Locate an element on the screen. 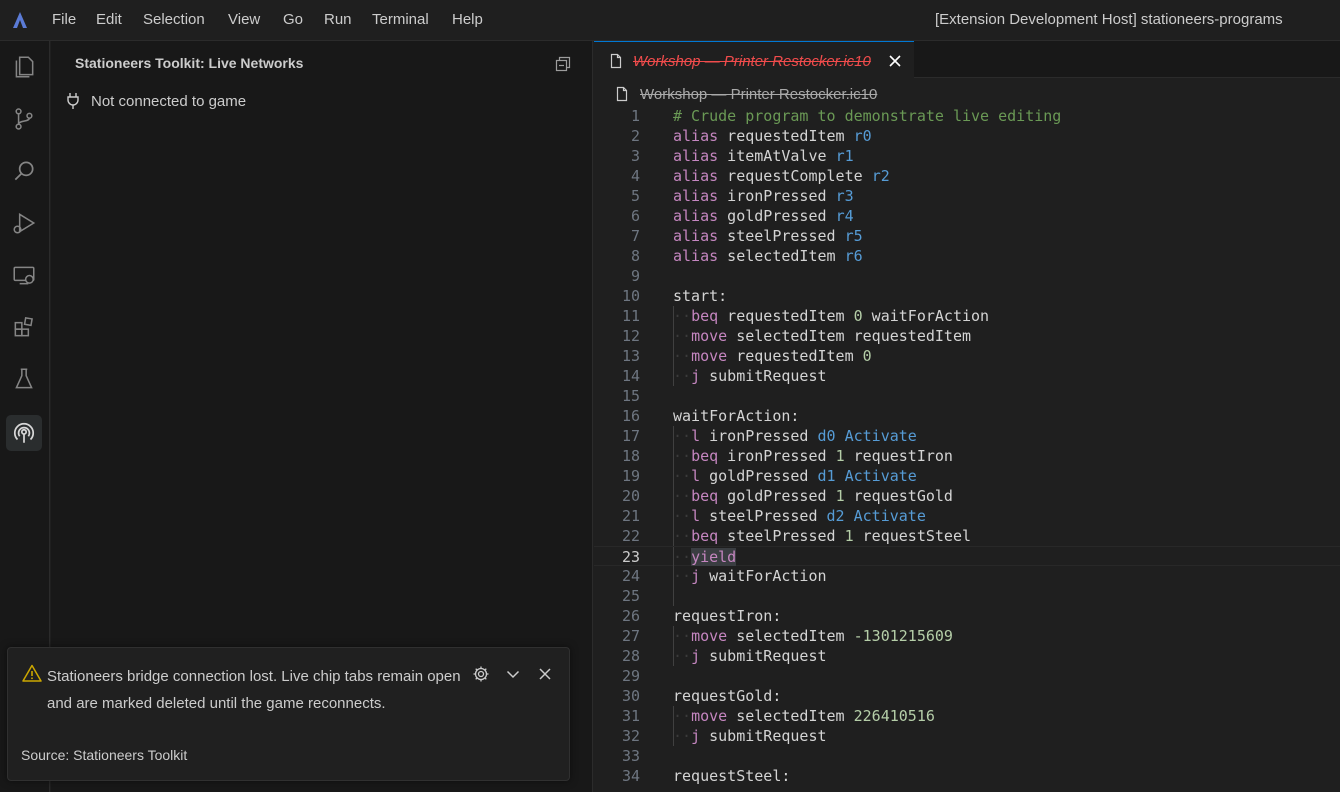 This screenshot has width=1340, height=792. code-line: 12 ··move selectedItem requestedItem is located at coordinates (967, 336).